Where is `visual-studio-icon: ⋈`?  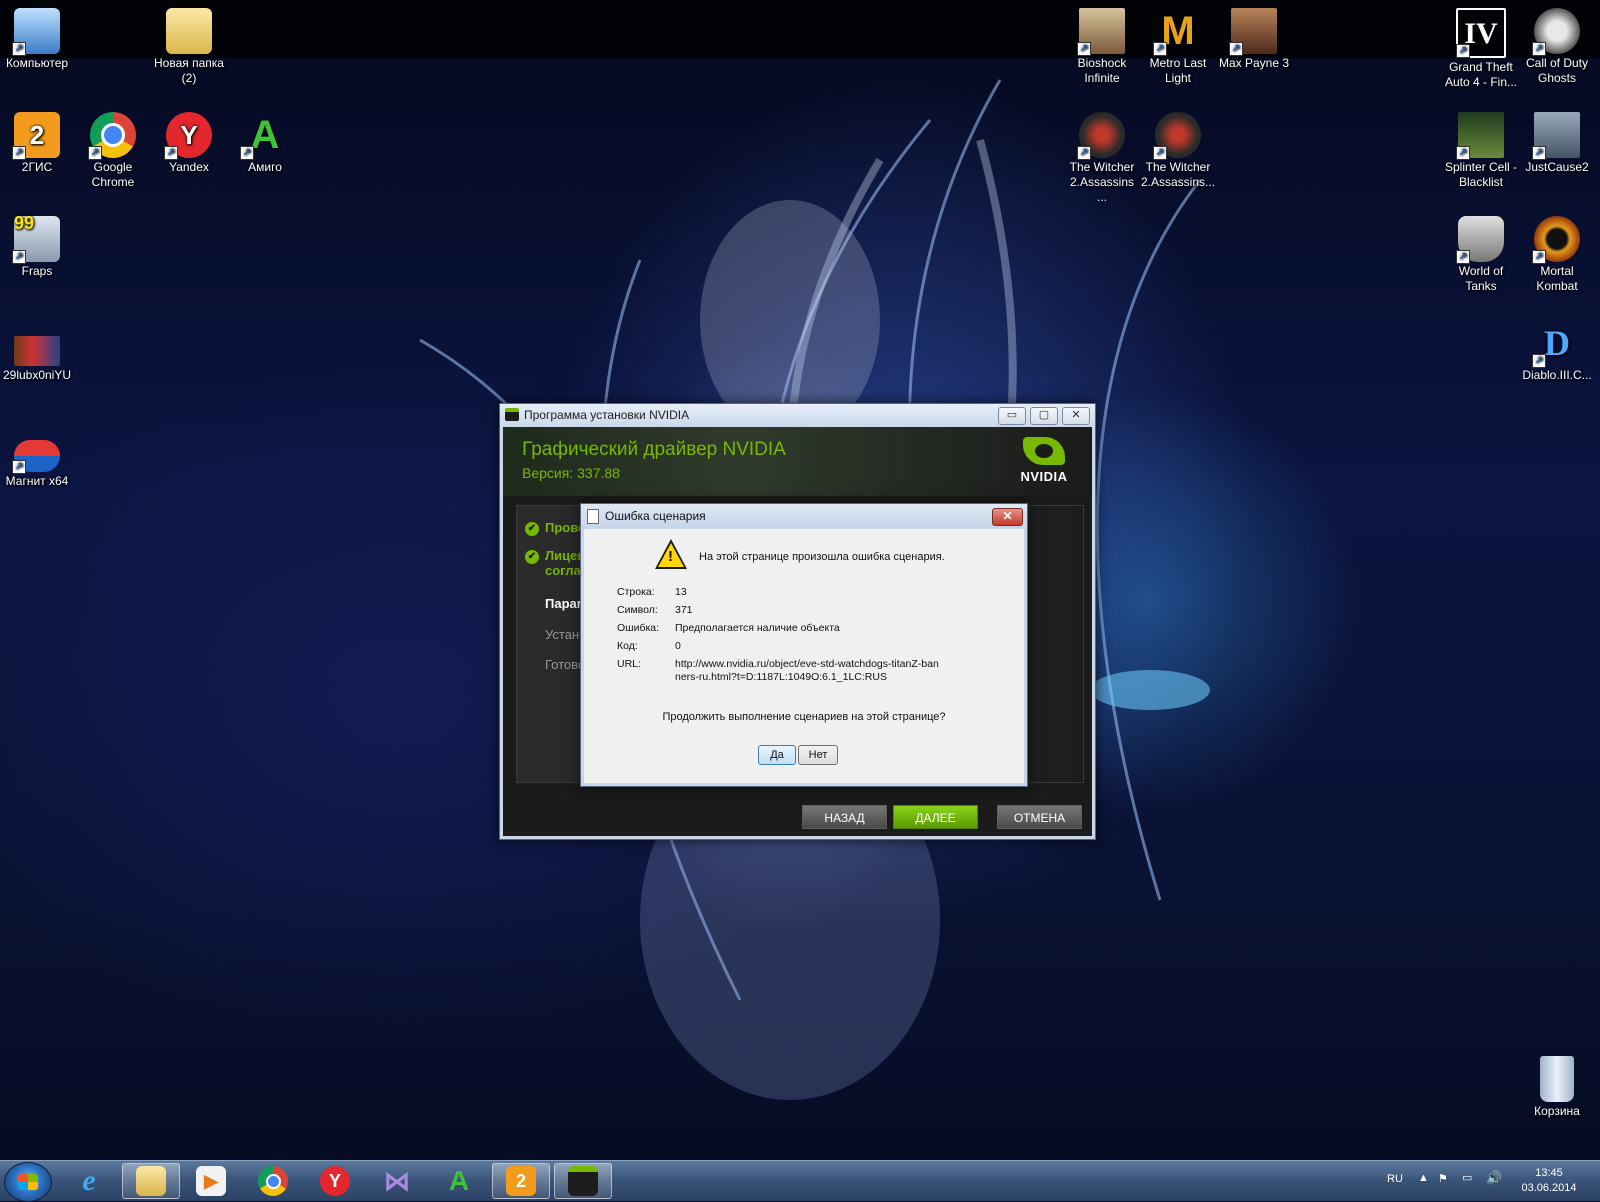 visual-studio-icon: ⋈ is located at coordinates (397, 1180).